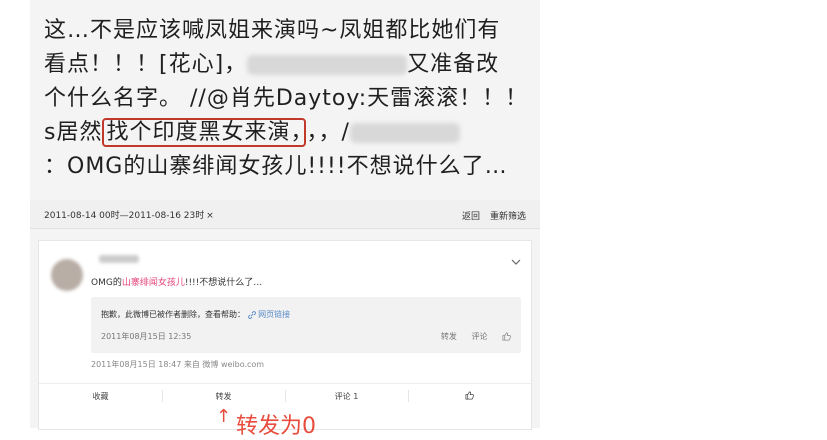  Describe the element at coordinates (508, 215) in the screenshot. I see `reset-filter-button: 重新筛选` at that location.